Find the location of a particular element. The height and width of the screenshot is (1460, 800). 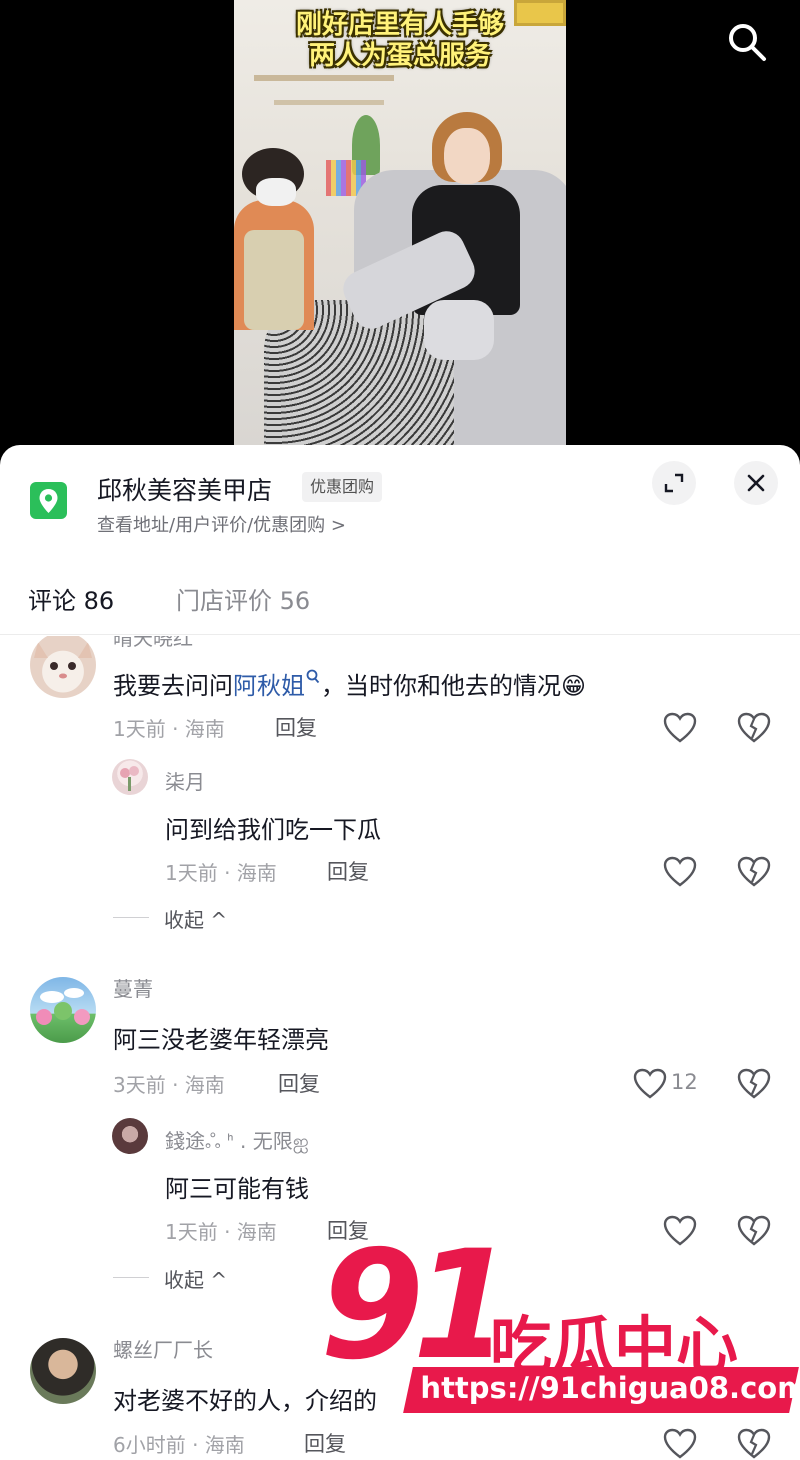

search-button is located at coordinates (746, 42).